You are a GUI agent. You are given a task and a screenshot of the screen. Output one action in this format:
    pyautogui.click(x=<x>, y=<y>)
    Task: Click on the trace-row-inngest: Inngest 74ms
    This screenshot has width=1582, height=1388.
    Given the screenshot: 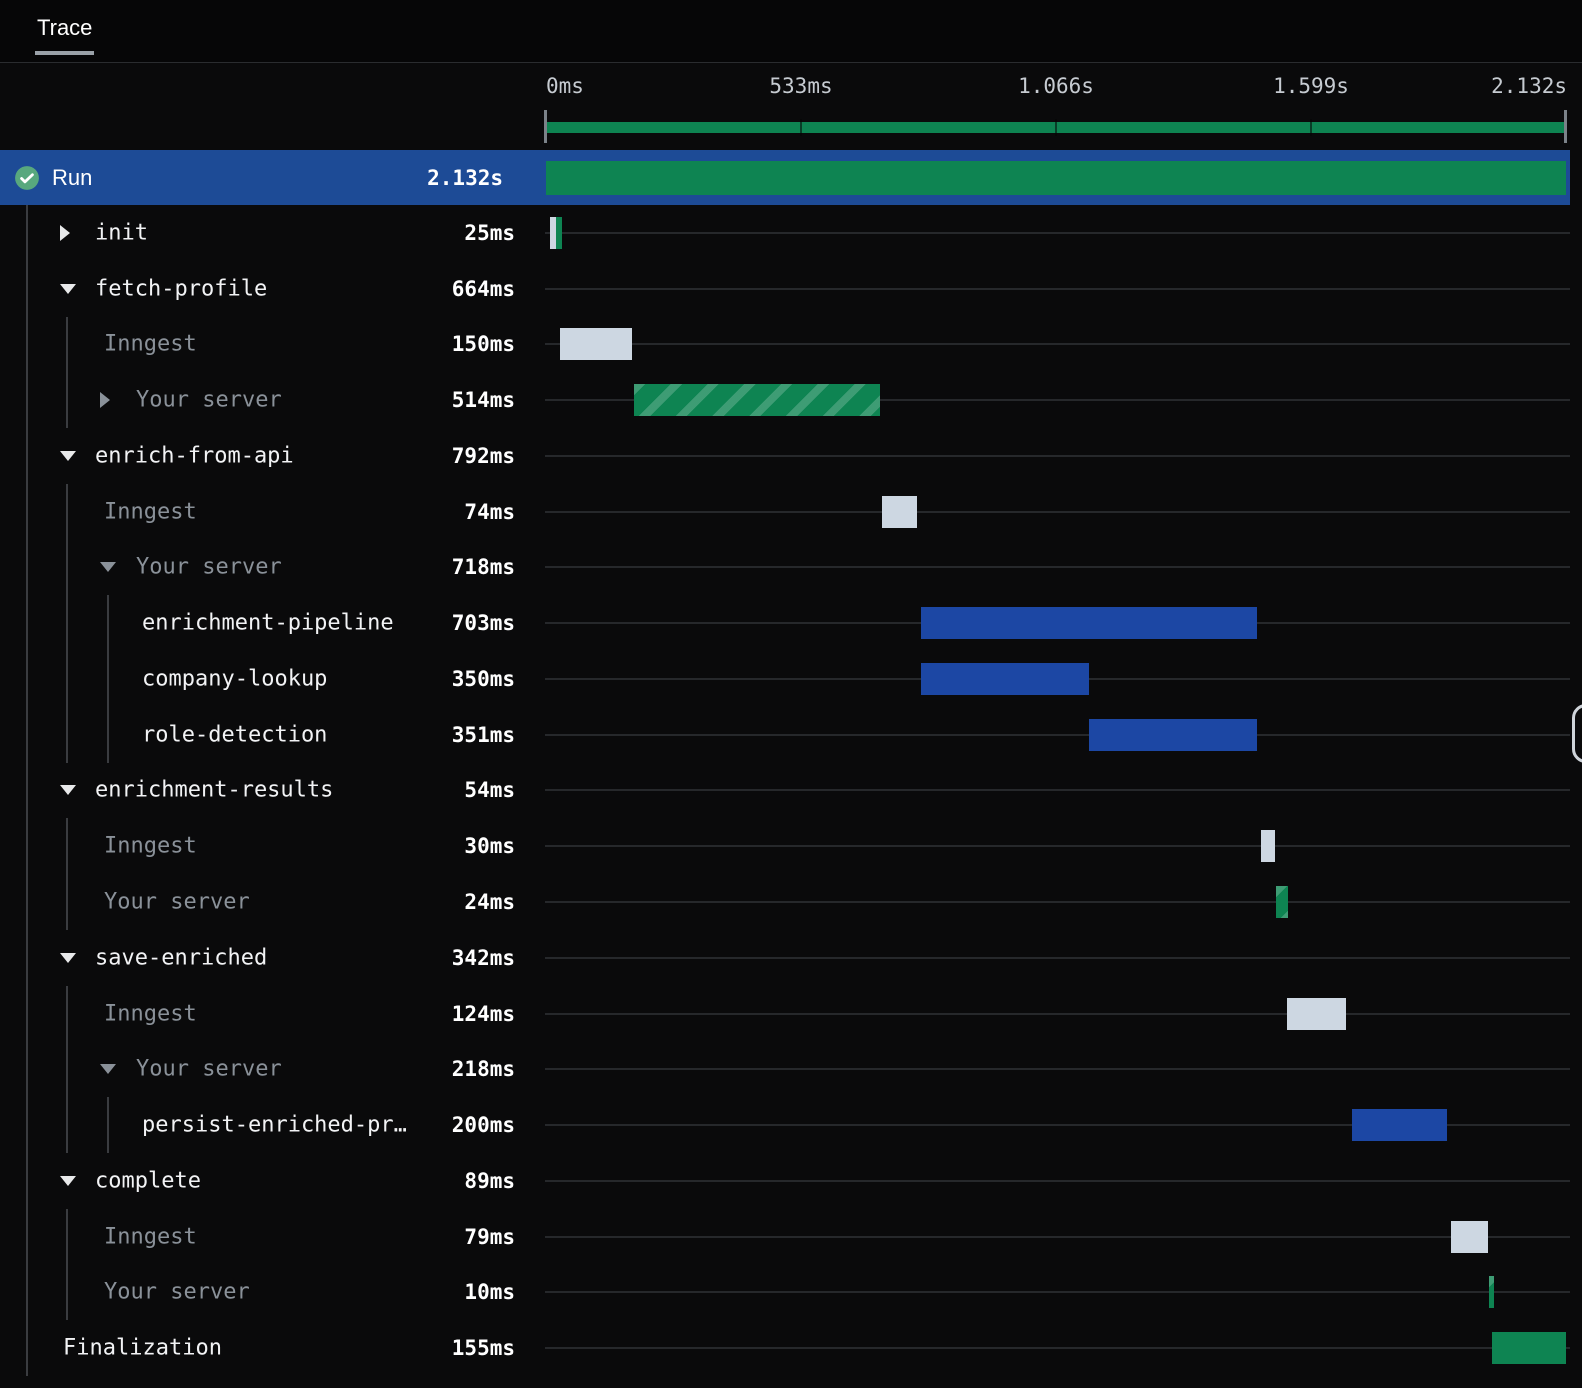 What is the action you would take?
    pyautogui.click(x=791, y=512)
    